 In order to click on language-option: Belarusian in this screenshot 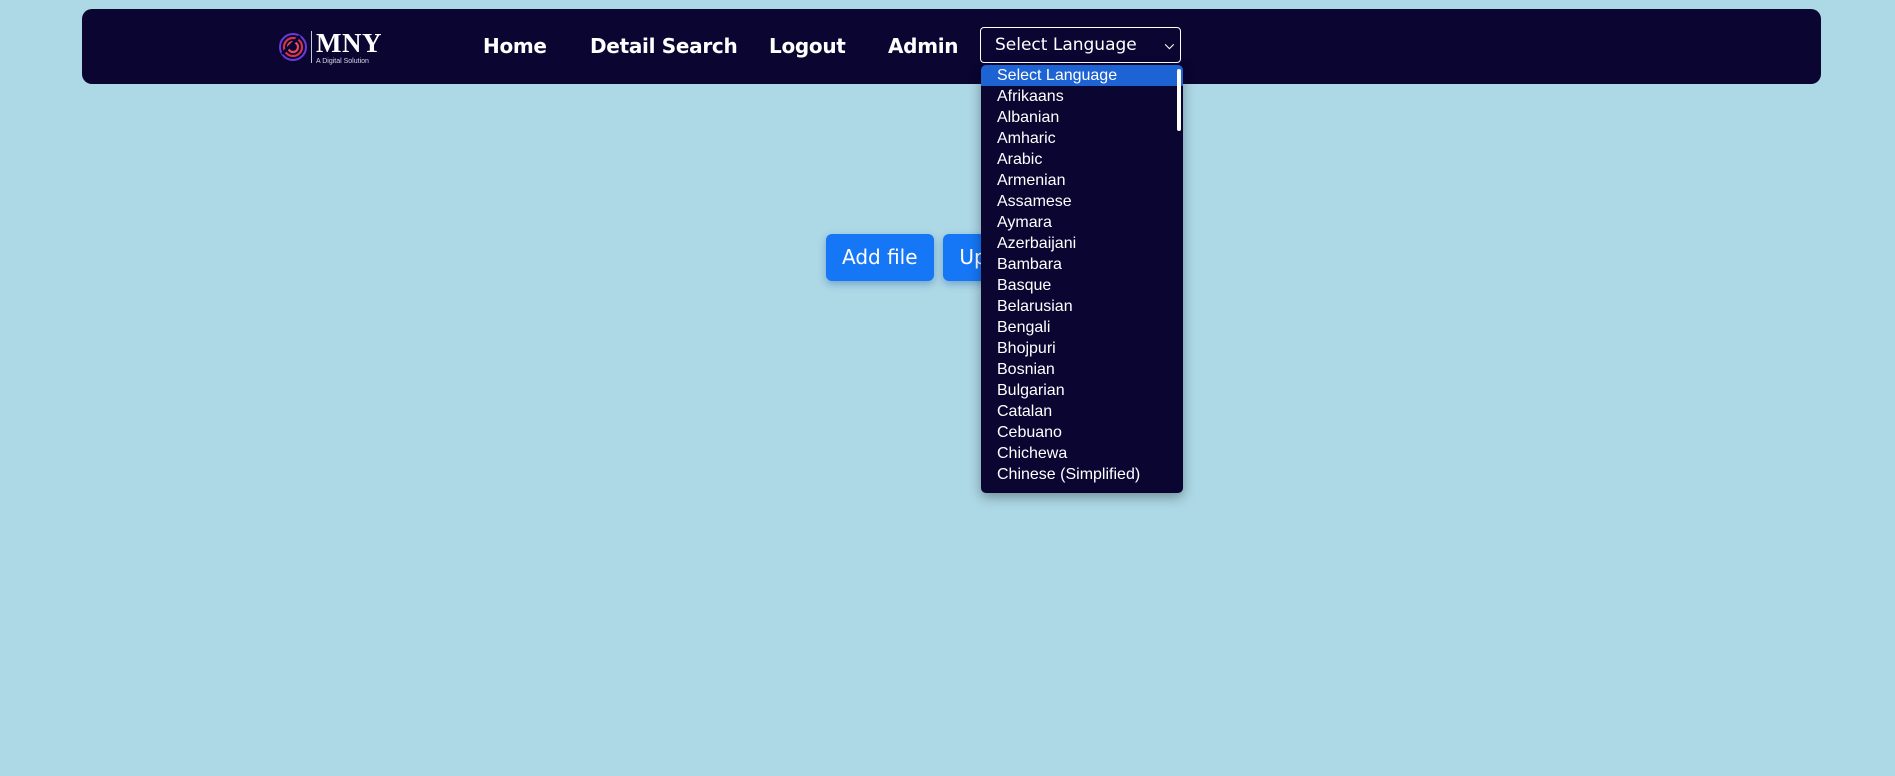, I will do `click(1082, 306)`.